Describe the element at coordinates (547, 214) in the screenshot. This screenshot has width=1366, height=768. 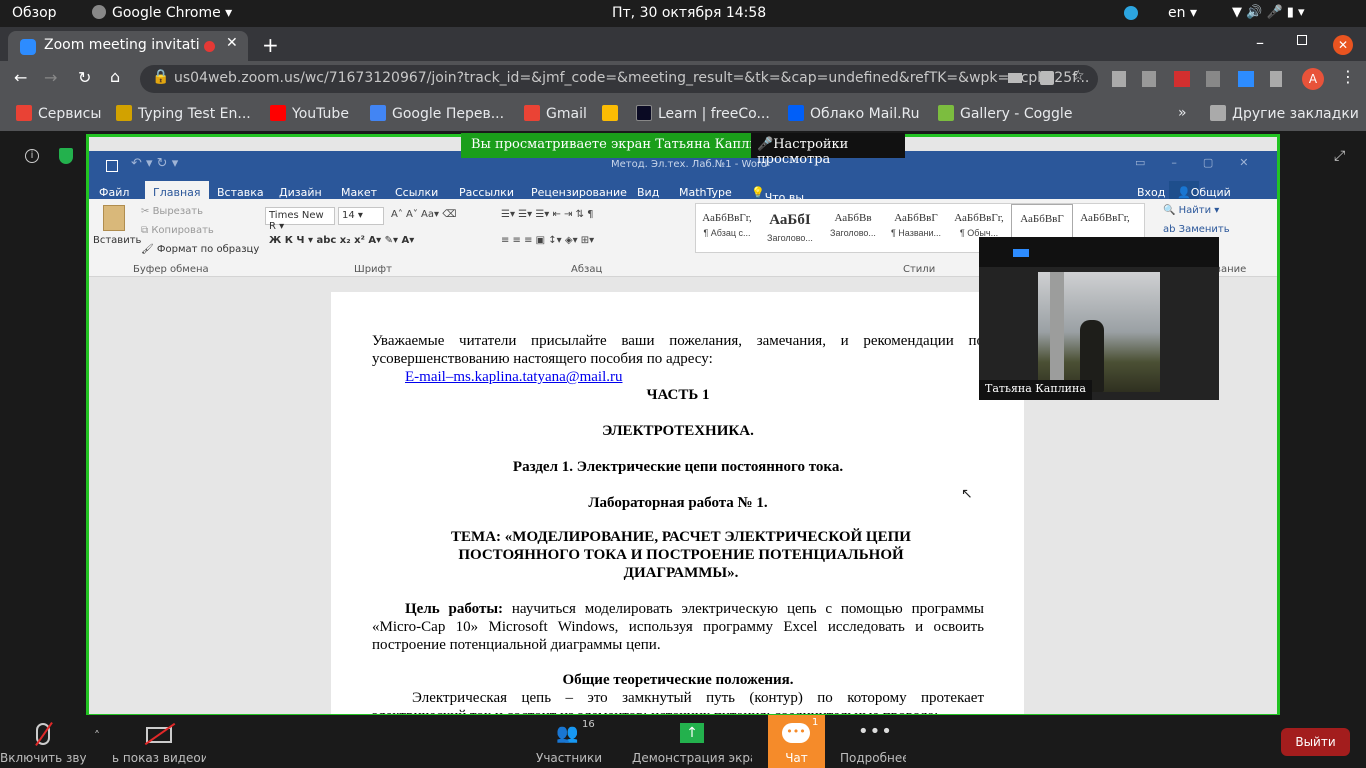
I see `paragraph-buttons: ☰▾ ☰▾ ☰▾ ⇤ ⇥ ⇅ ¶` at that location.